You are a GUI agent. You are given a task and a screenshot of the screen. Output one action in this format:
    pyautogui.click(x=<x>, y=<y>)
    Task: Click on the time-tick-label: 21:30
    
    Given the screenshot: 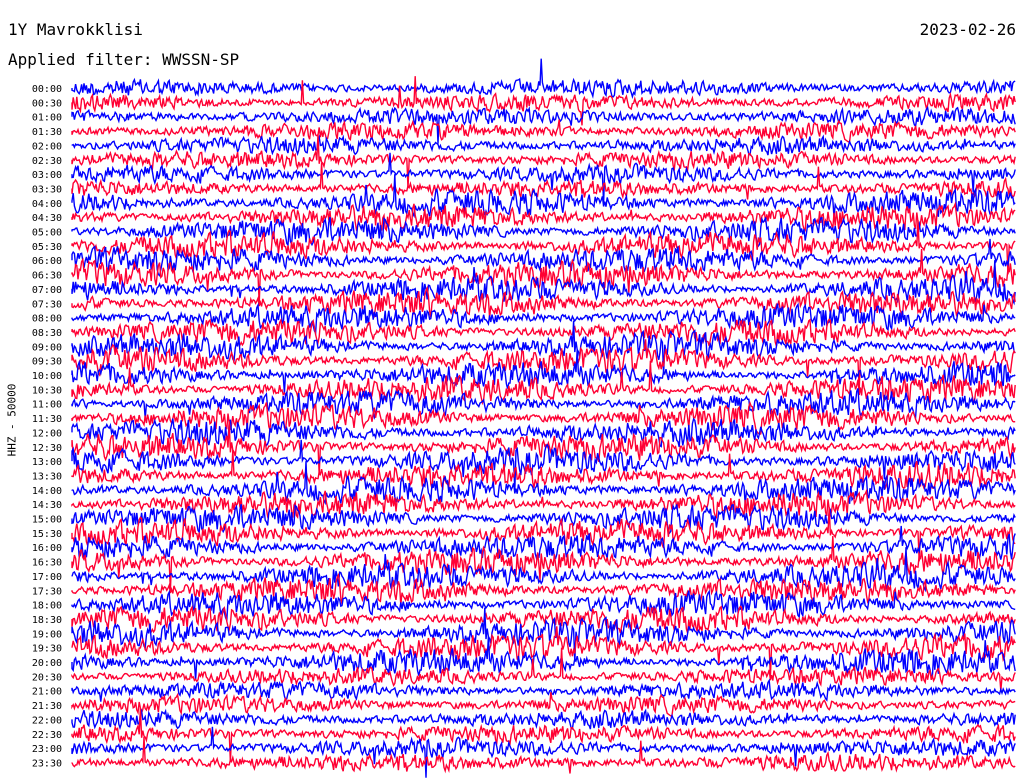 What is the action you would take?
    pyautogui.click(x=47, y=706)
    